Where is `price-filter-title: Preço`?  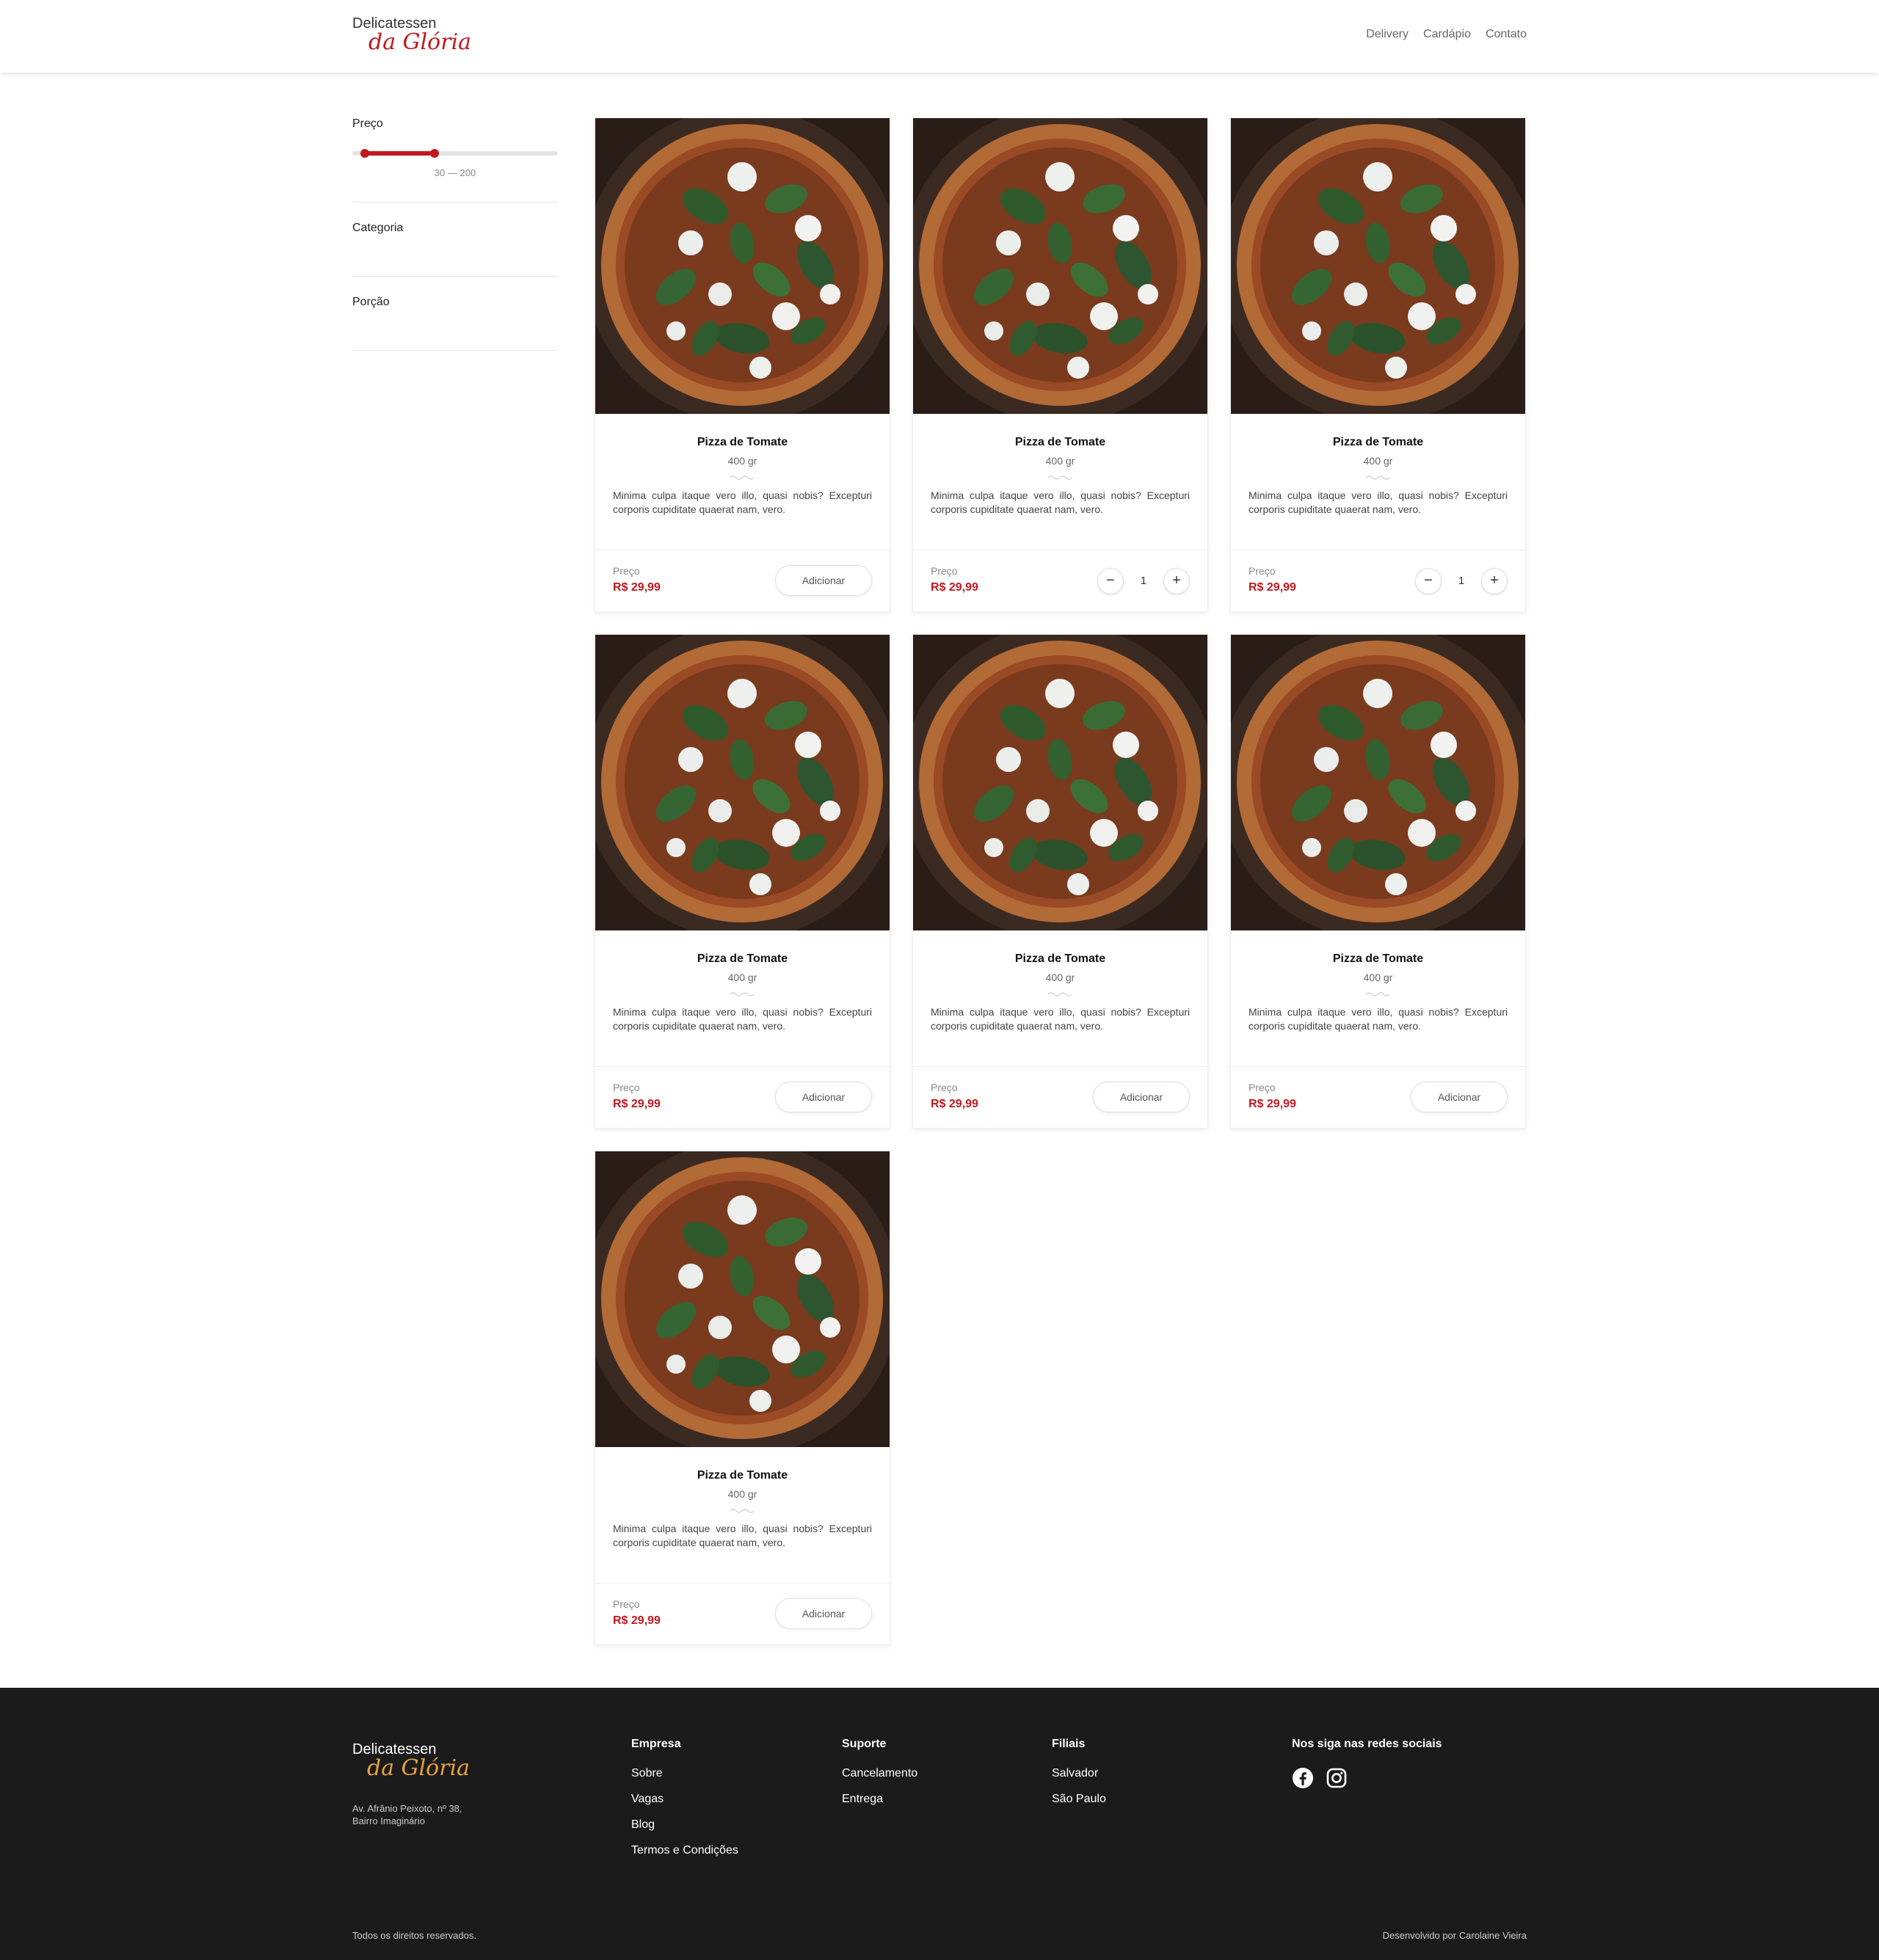
price-filter-title: Preço is located at coordinates (367, 124).